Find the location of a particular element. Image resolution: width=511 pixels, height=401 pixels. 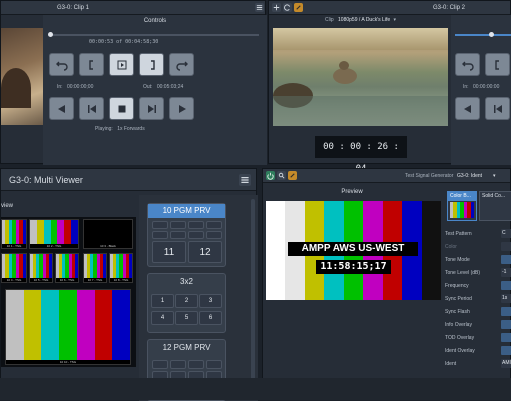

property-value: 1s is located at coordinates (506, 298).